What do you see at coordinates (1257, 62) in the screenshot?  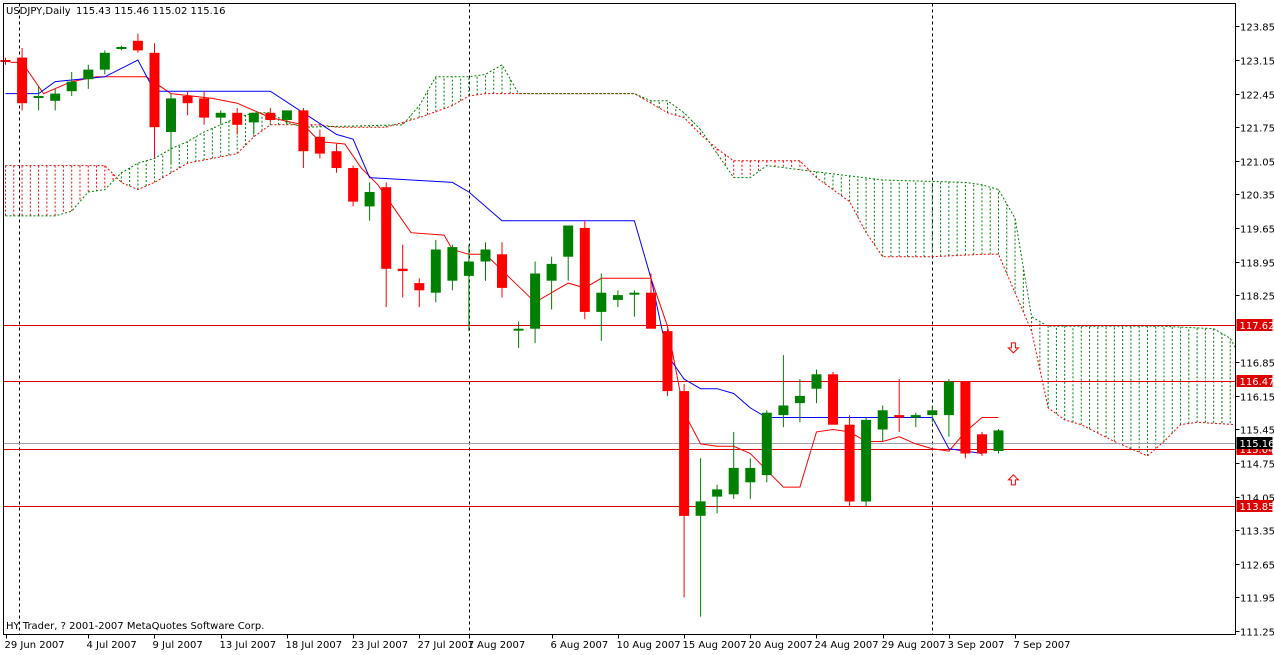 I see `price-tick-label: 123.15` at bounding box center [1257, 62].